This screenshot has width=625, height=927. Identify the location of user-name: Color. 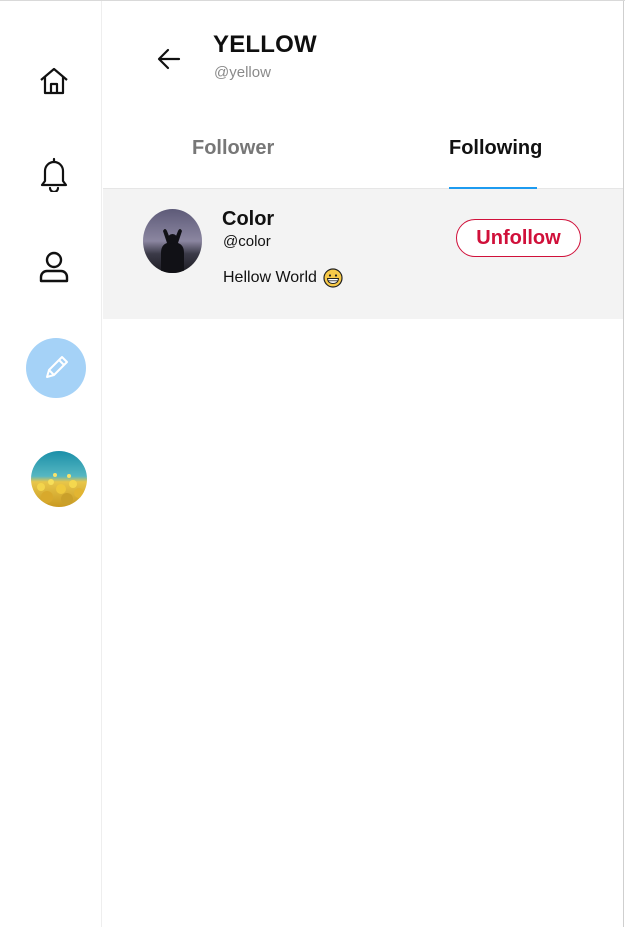
(248, 219).